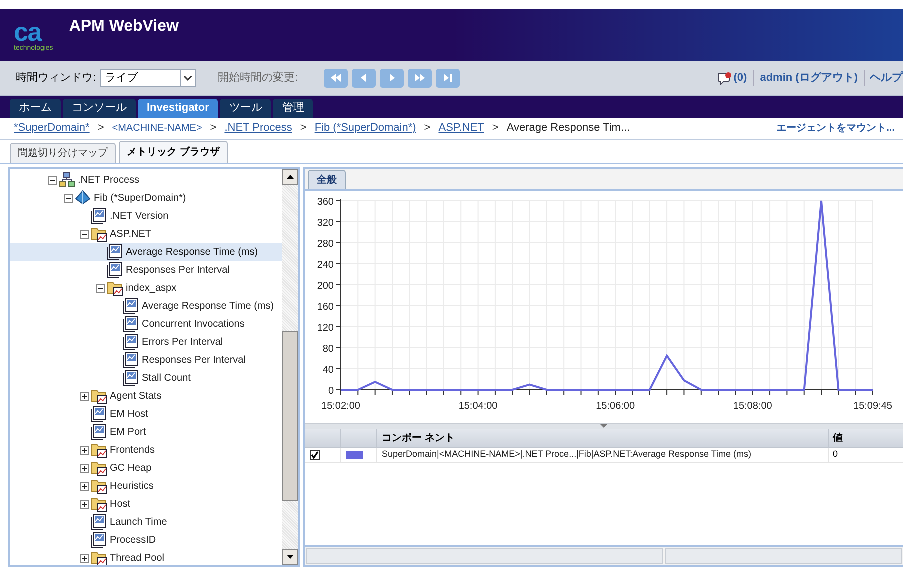 The width and height of the screenshot is (903, 571). What do you see at coordinates (246, 108) in the screenshot?
I see `nav-tab: ツール` at bounding box center [246, 108].